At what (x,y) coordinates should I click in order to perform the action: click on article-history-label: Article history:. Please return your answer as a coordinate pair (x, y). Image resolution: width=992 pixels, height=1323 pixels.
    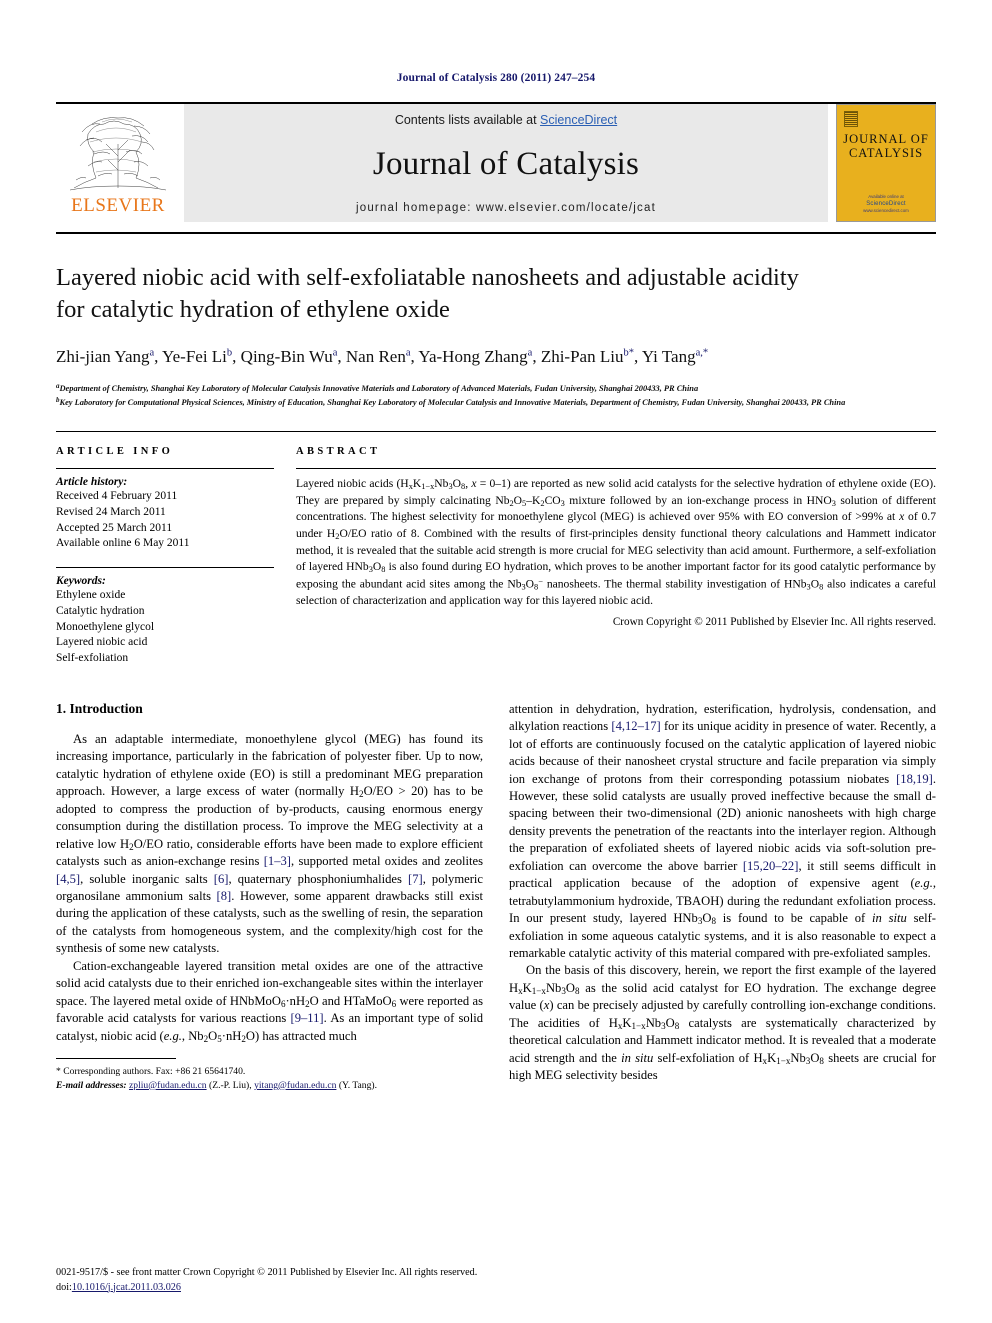
    Looking at the image, I should click on (92, 482).